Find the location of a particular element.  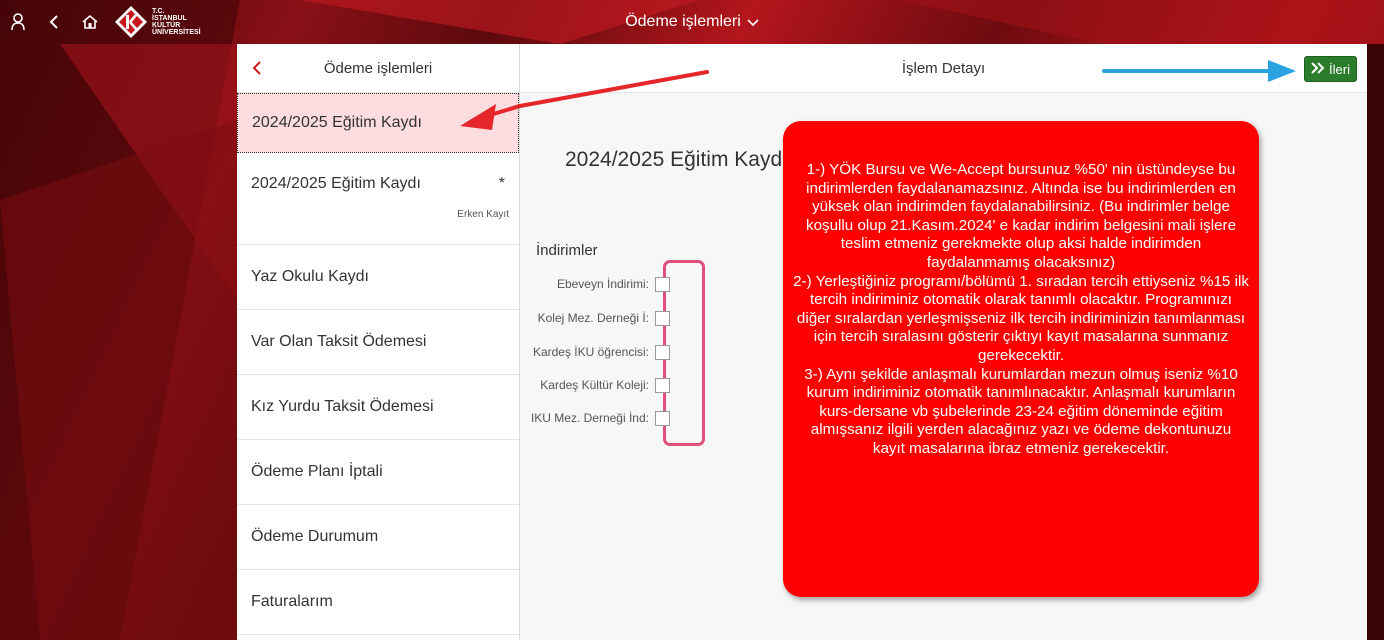

list-item: Faturalarım is located at coordinates (378, 602).